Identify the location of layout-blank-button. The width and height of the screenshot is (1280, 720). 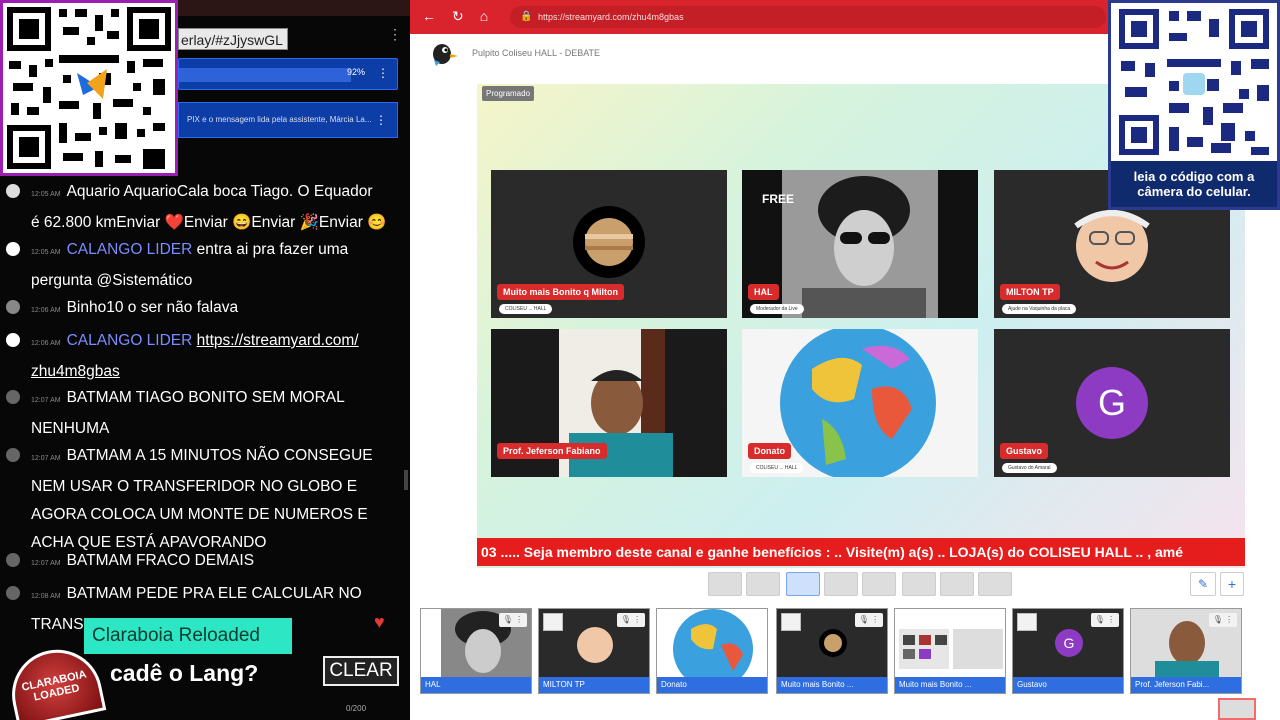
(995, 584).